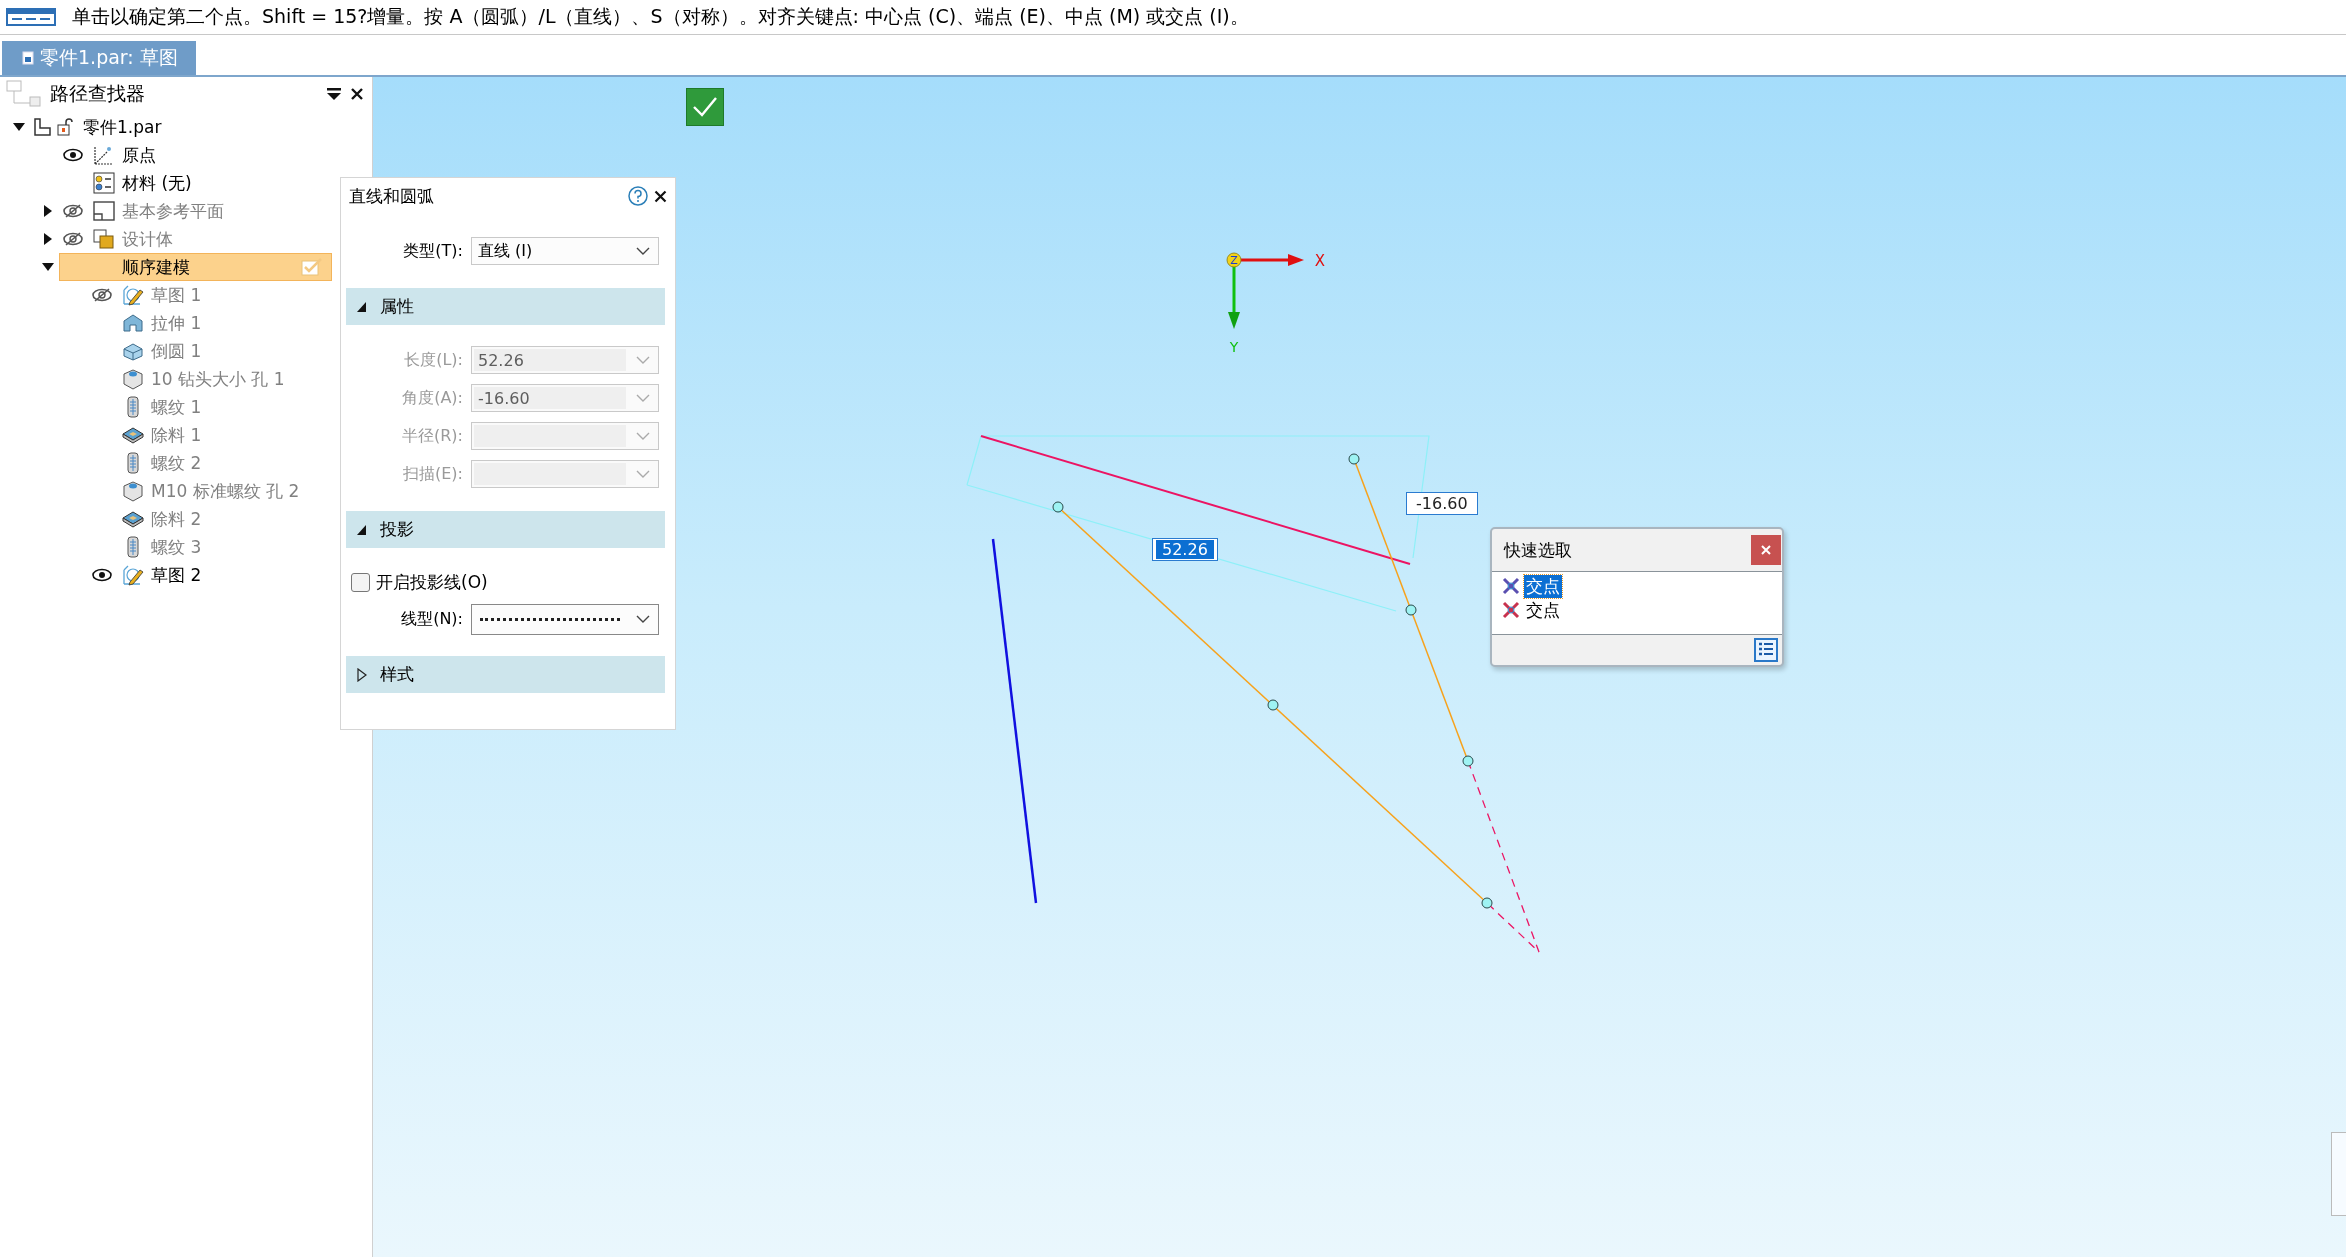  What do you see at coordinates (432, 398) in the screenshot?
I see `field-label: 角度(A):` at bounding box center [432, 398].